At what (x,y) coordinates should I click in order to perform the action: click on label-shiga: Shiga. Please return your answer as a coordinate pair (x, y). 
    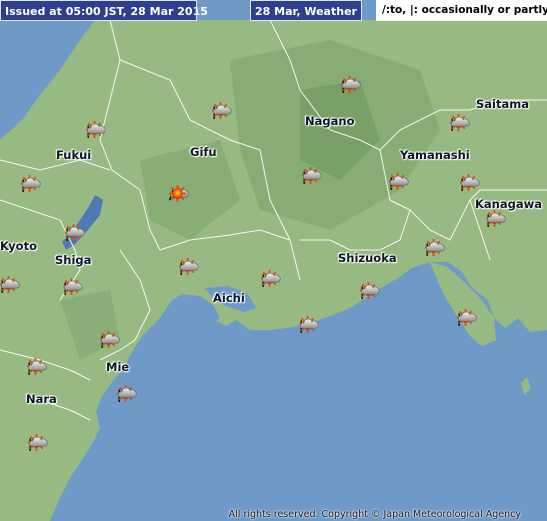
    Looking at the image, I should click on (73, 260).